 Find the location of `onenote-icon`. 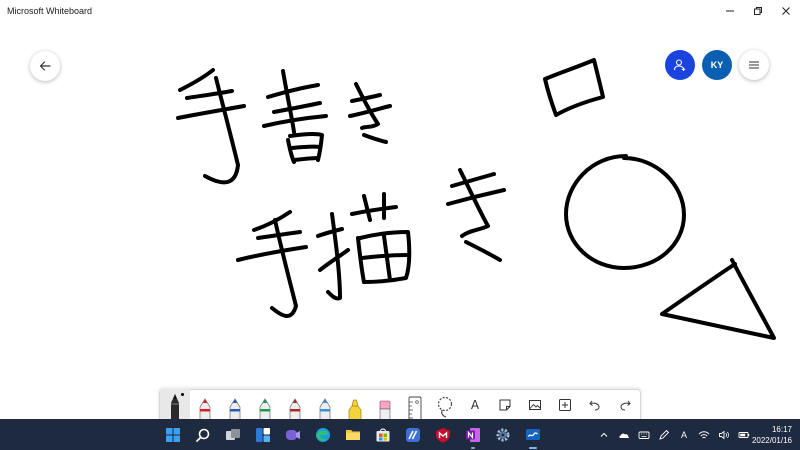

onenote-icon is located at coordinates (473, 434).